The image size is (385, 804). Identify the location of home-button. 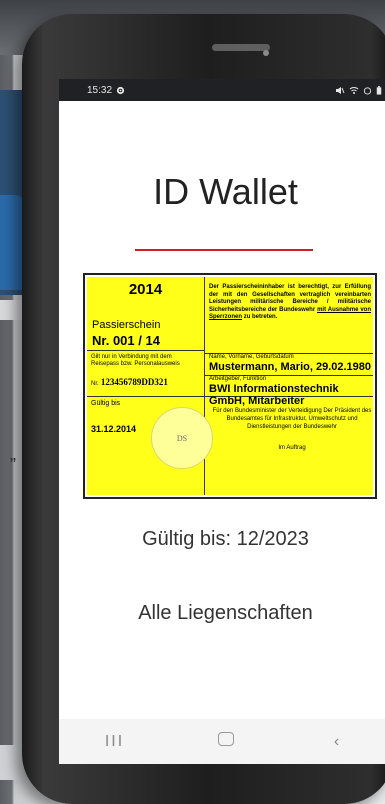
(226, 741).